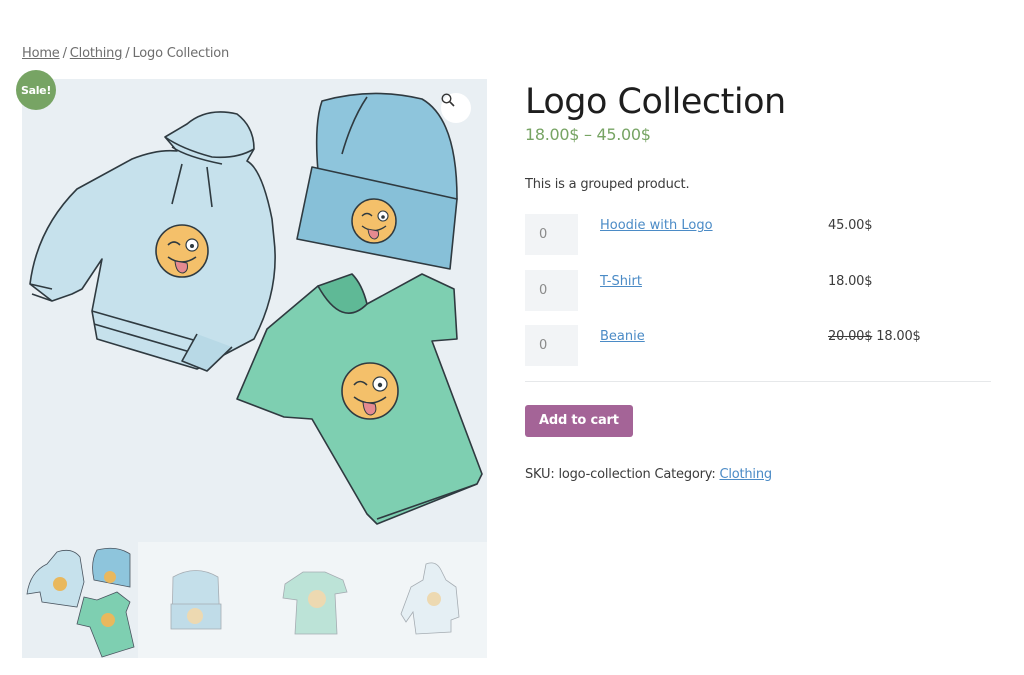 The width and height of the screenshot is (1024, 675). Describe the element at coordinates (607, 184) in the screenshot. I see `short-description: This is a grouped product.` at that location.